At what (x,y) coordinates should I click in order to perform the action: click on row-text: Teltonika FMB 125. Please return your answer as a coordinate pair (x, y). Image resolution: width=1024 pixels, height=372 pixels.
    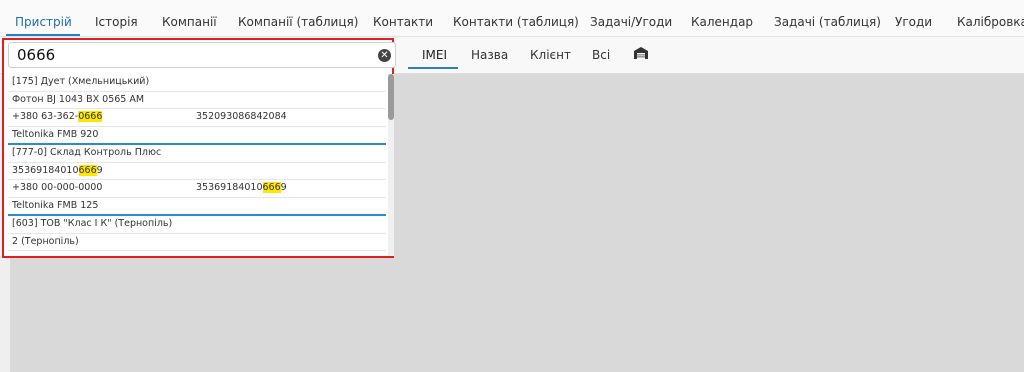
    Looking at the image, I should click on (55, 205).